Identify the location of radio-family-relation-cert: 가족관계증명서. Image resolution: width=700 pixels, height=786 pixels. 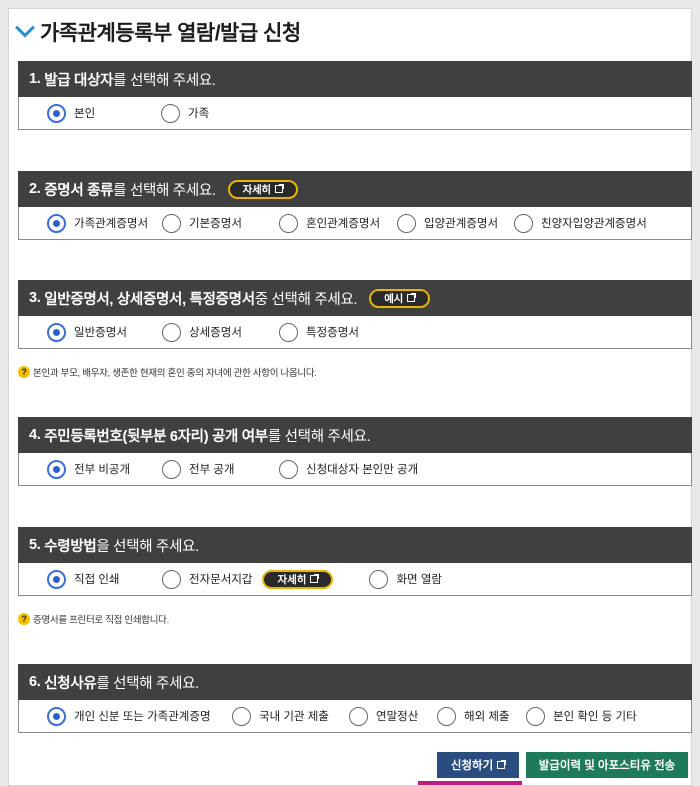
(104, 223).